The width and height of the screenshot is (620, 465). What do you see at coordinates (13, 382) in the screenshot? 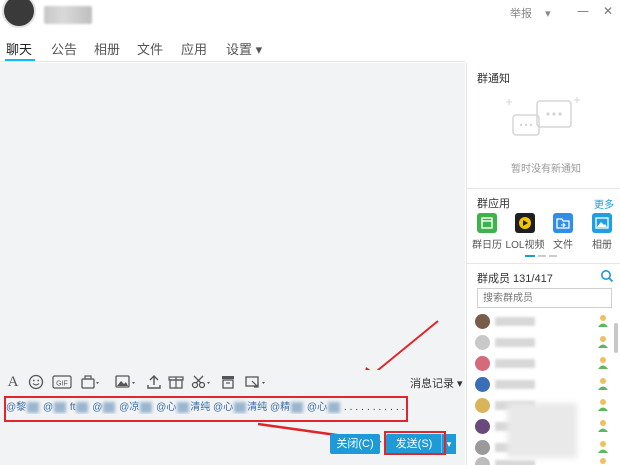
I see `font-icon: A` at bounding box center [13, 382].